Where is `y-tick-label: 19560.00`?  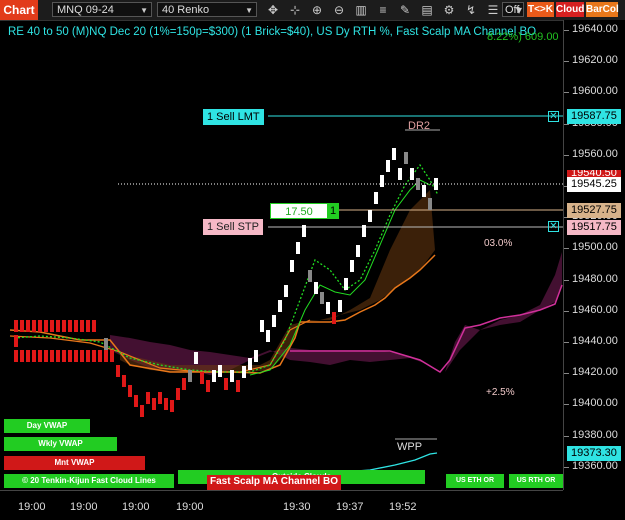 y-tick-label: 19560.00 is located at coordinates (595, 153).